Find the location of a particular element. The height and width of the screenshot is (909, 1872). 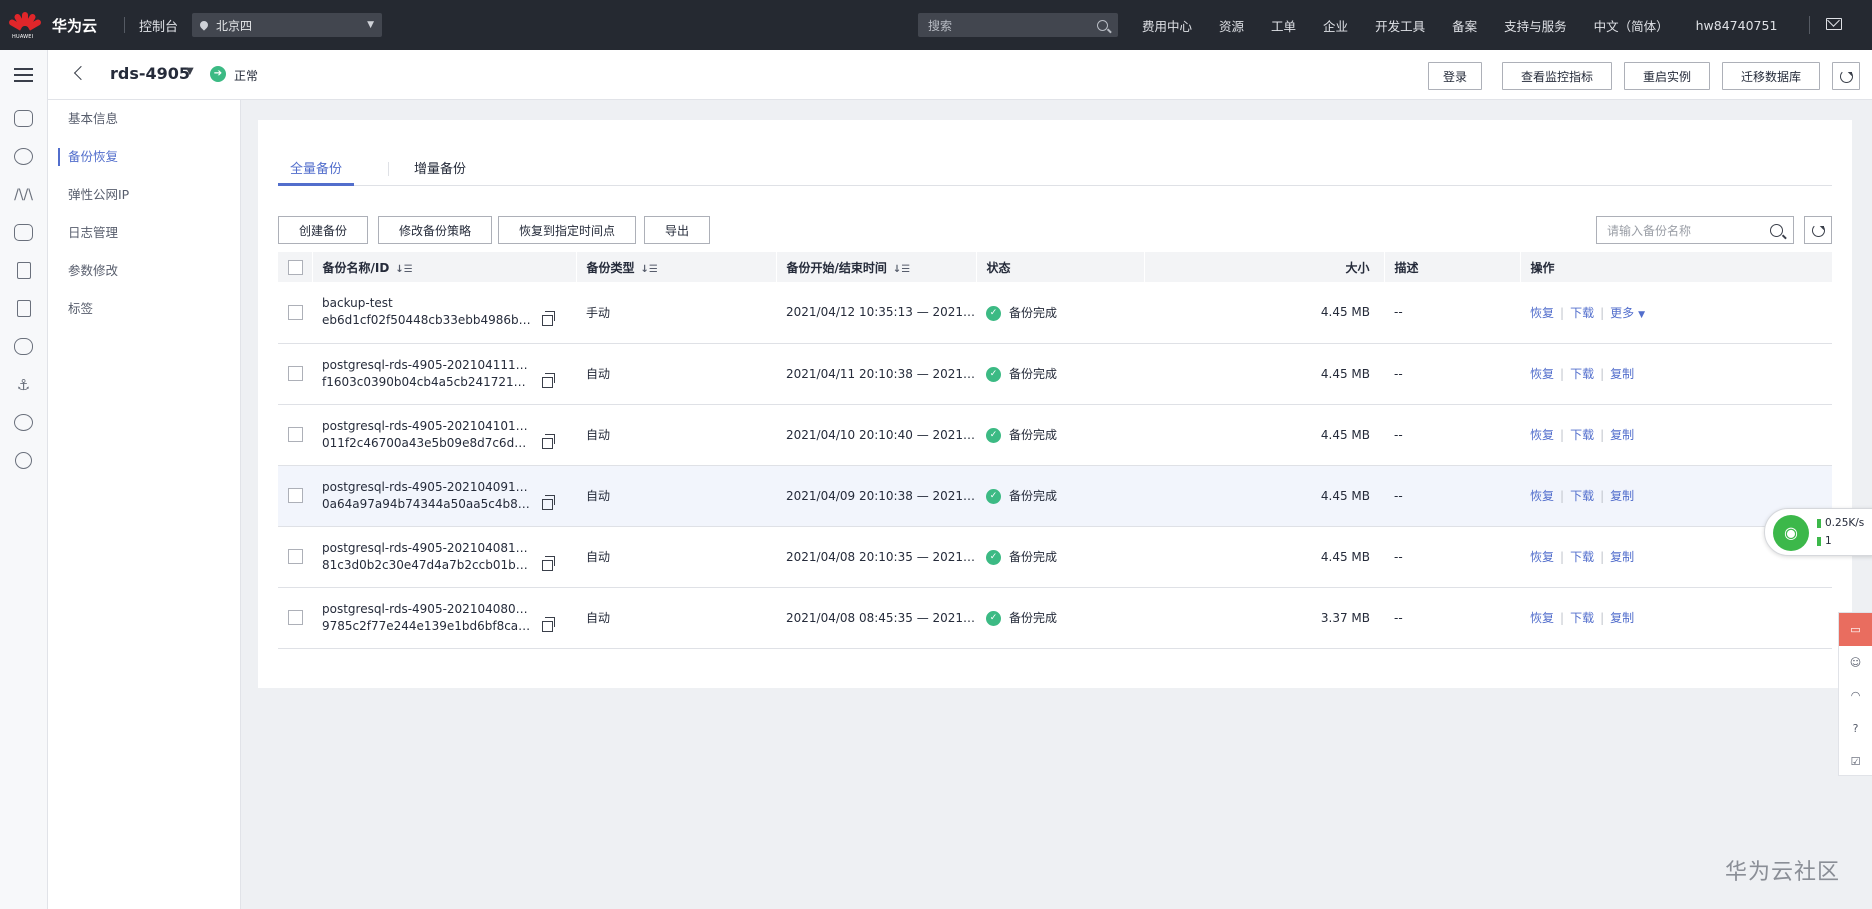

migrate-database-button: 迁移数据库 is located at coordinates (1771, 76).